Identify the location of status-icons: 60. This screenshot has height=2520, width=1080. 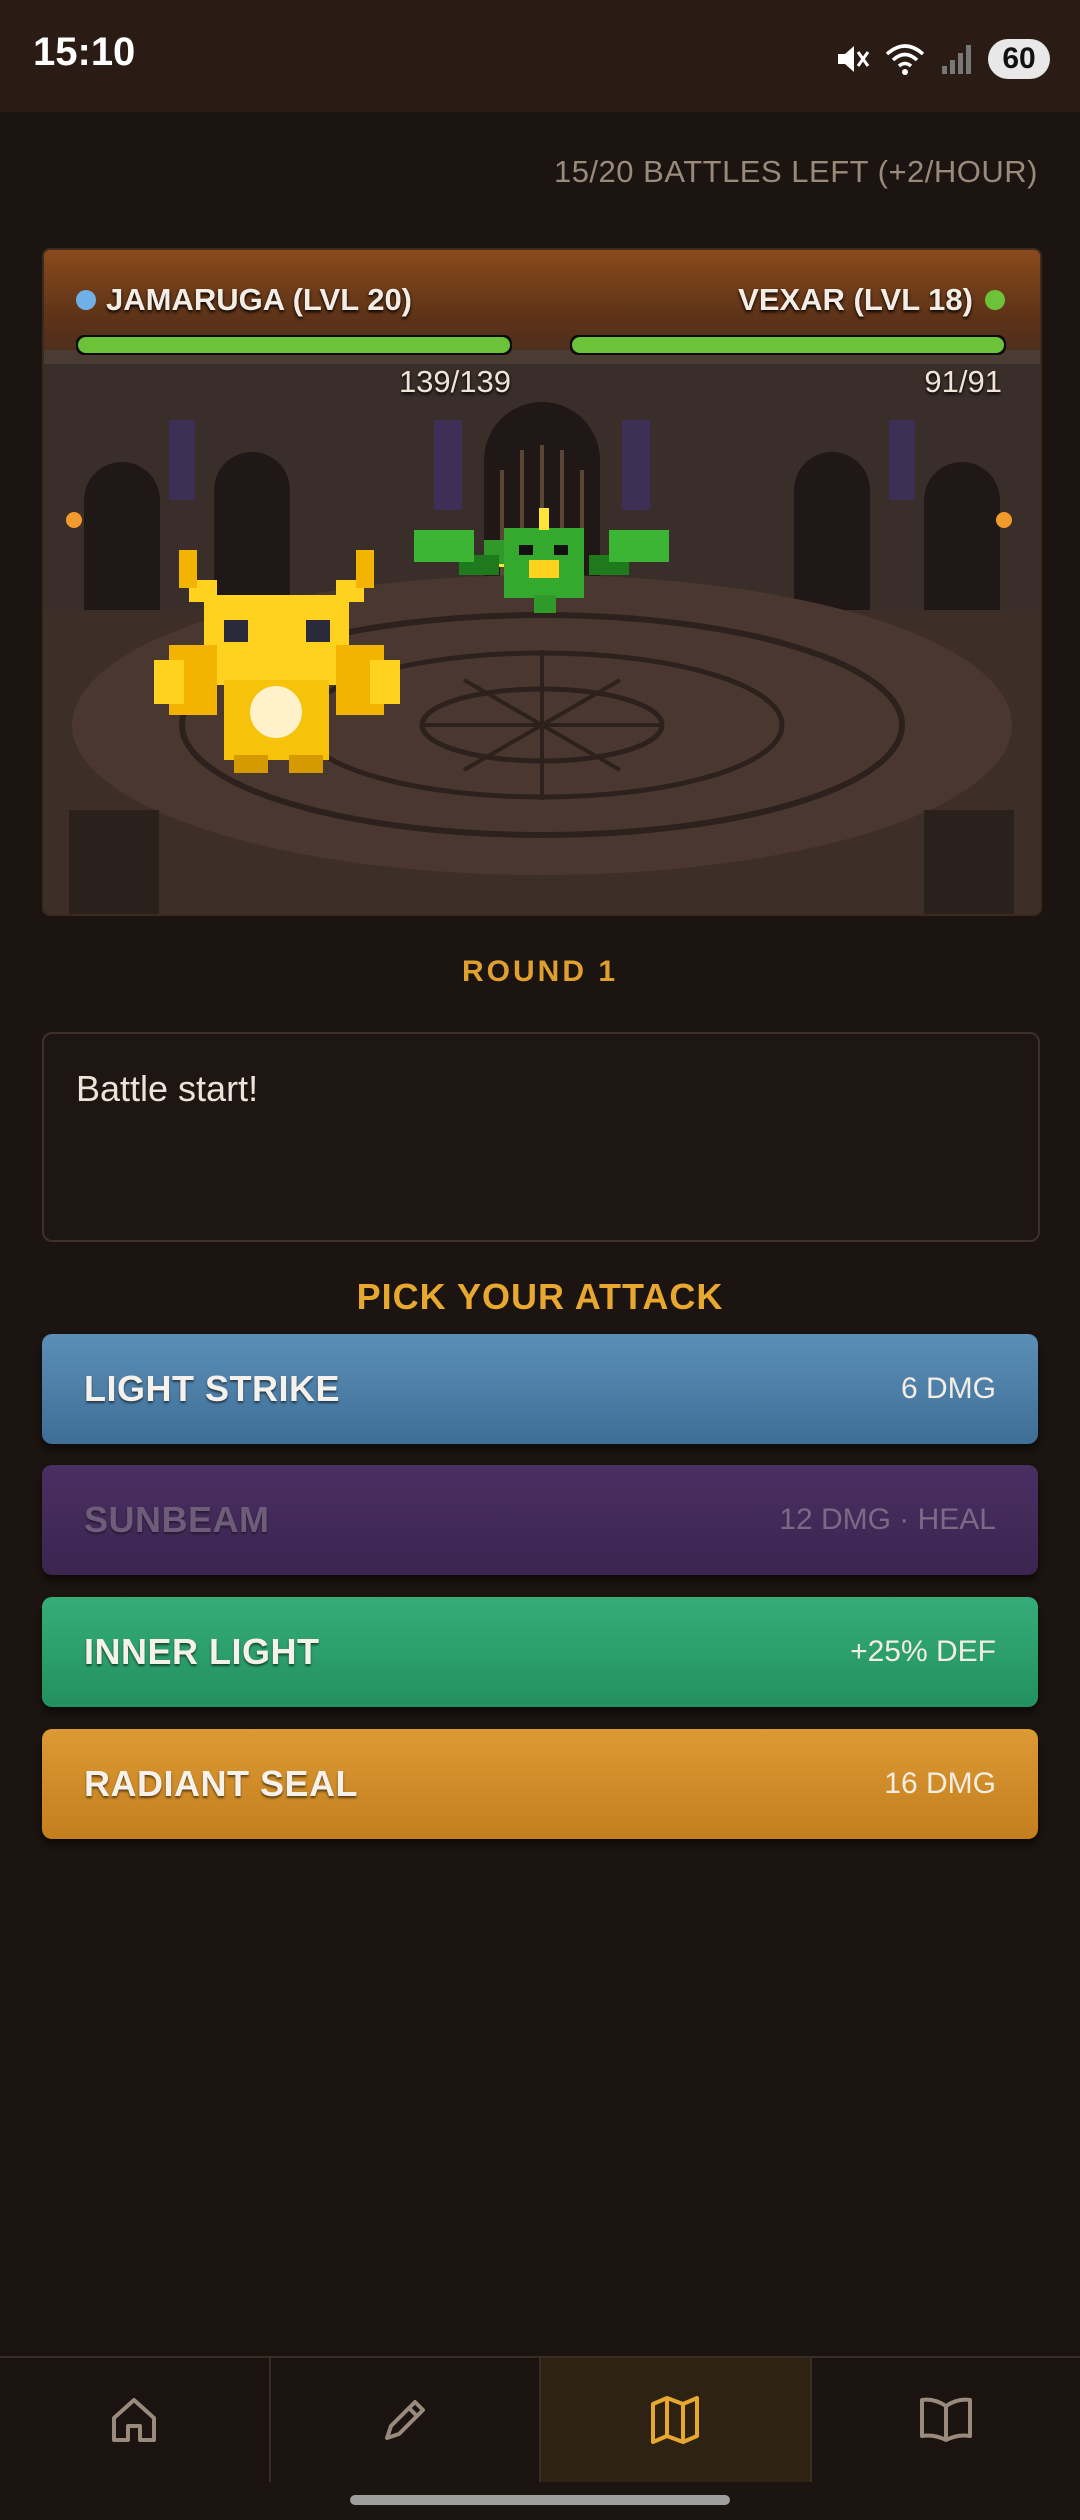
(941, 59).